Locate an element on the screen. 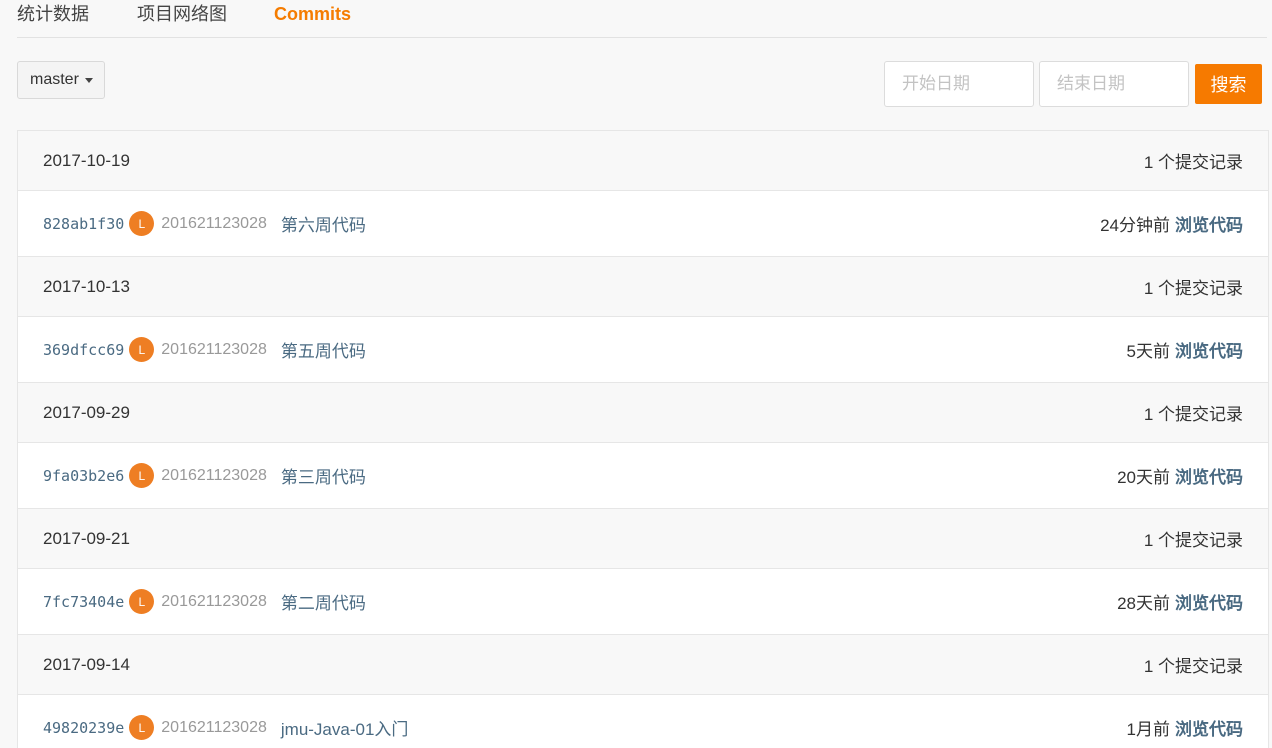 This screenshot has width=1272, height=748. commit-group-header: 2017-09-29 1 个提交记录 is located at coordinates (643, 413).